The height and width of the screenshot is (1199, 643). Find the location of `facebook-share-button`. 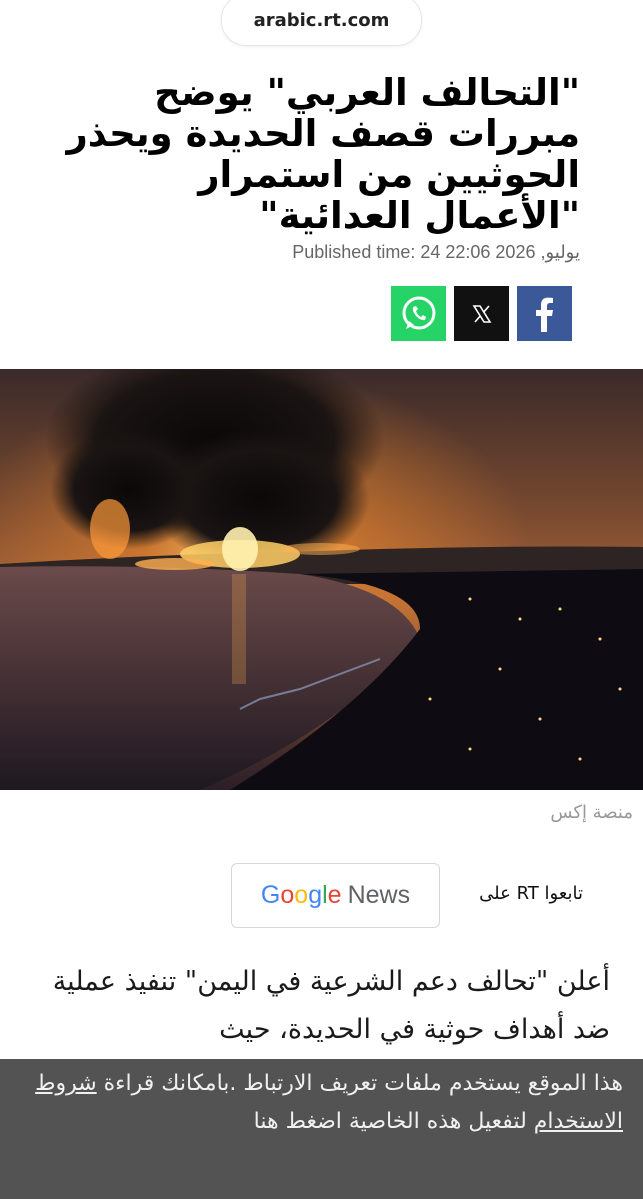

facebook-share-button is located at coordinates (544, 313).